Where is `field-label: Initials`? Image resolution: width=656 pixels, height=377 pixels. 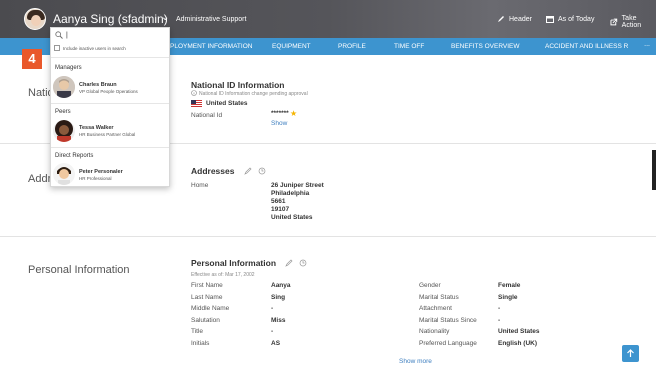
field-label: Initials is located at coordinates (200, 343).